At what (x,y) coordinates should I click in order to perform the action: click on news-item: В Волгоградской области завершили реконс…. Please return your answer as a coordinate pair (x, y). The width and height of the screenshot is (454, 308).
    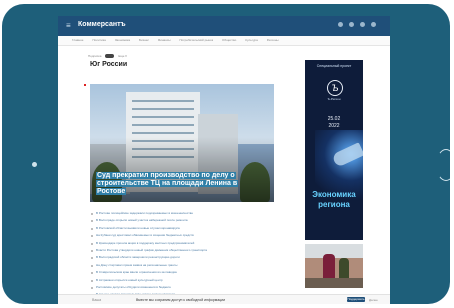
    Looking at the image, I should click on (182, 257).